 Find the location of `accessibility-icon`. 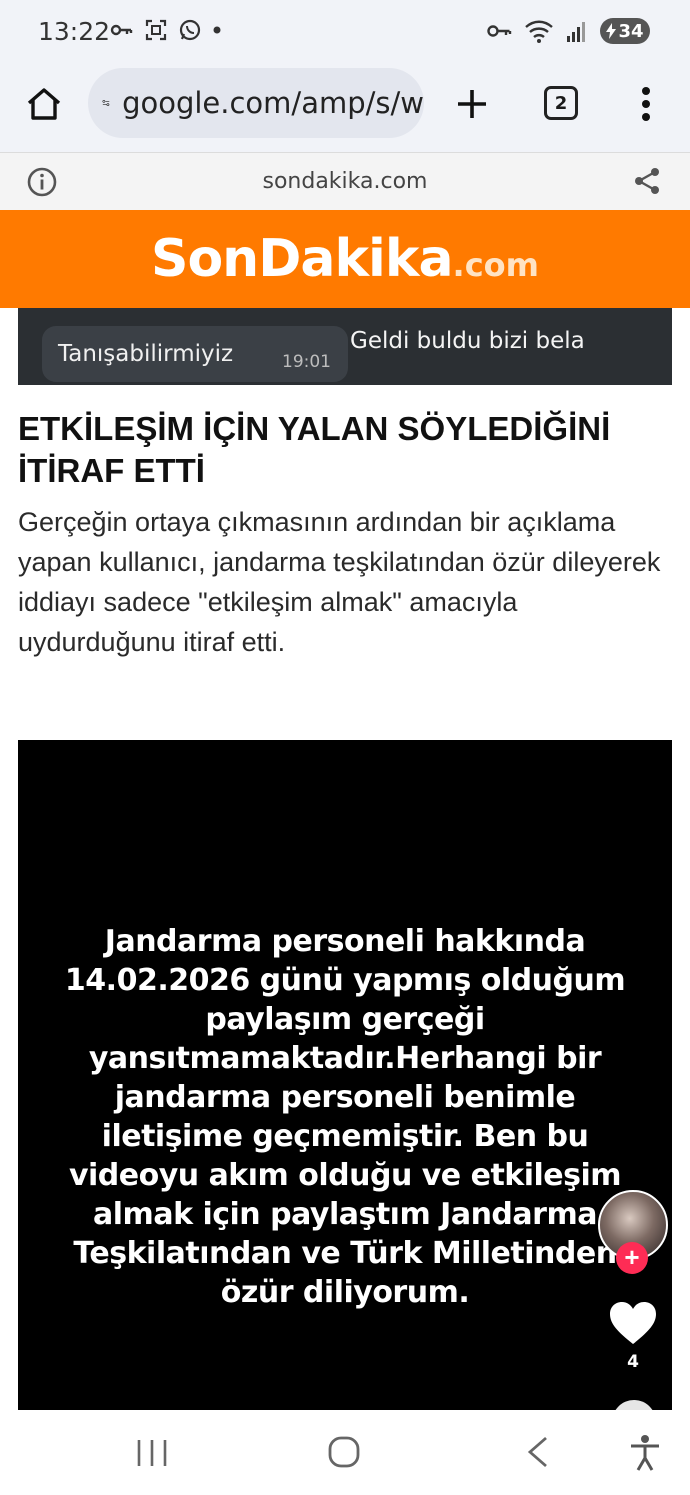

accessibility-icon is located at coordinates (645, 1453).